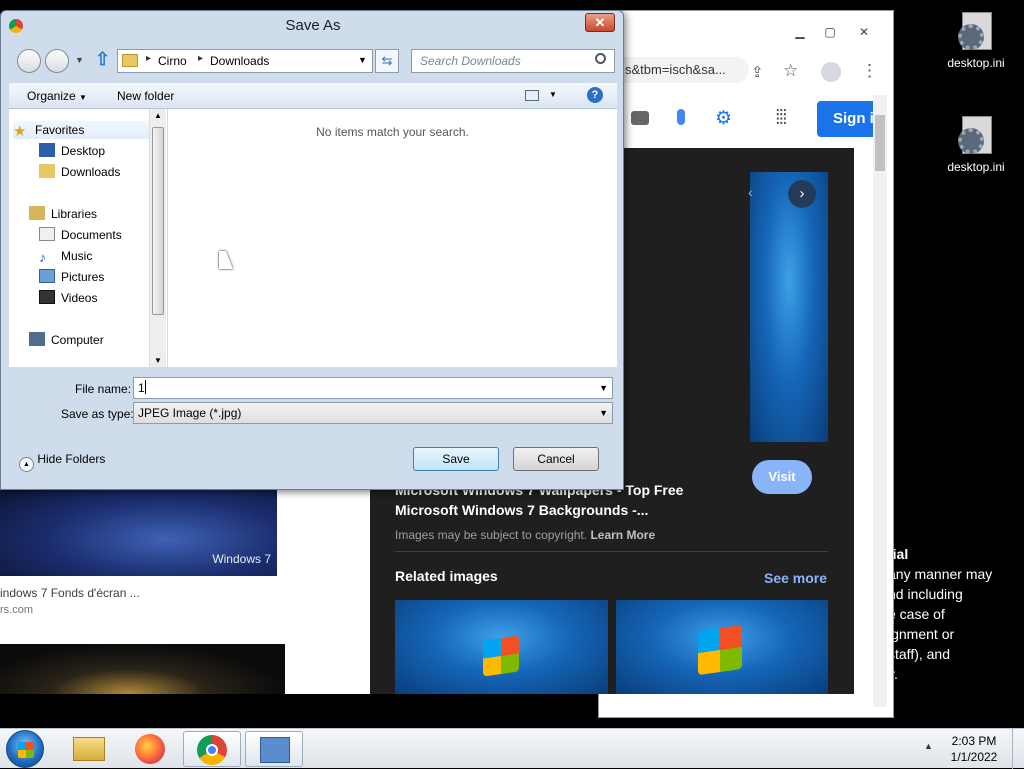 The height and width of the screenshot is (769, 1024). Describe the element at coordinates (313, 96) in the screenshot. I see `command-bar: Organize ▼ New folder ▼ ?` at that location.